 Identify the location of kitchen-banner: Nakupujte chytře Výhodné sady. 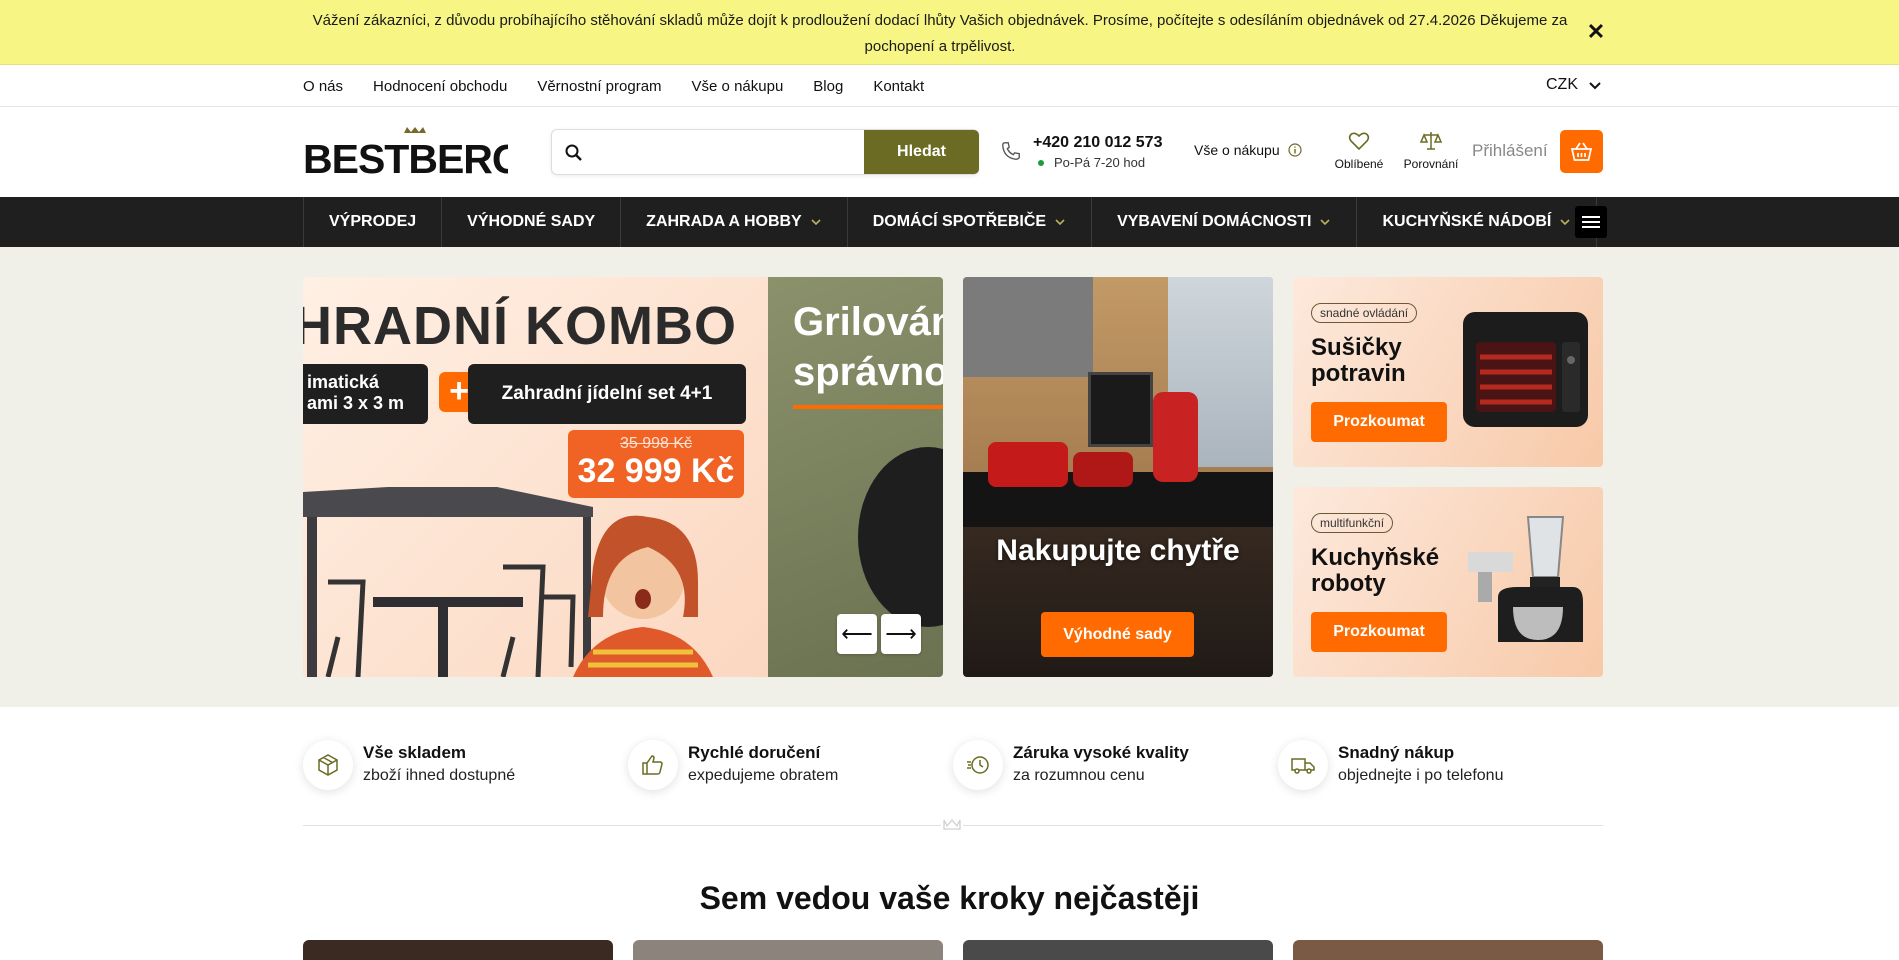
(1118, 477).